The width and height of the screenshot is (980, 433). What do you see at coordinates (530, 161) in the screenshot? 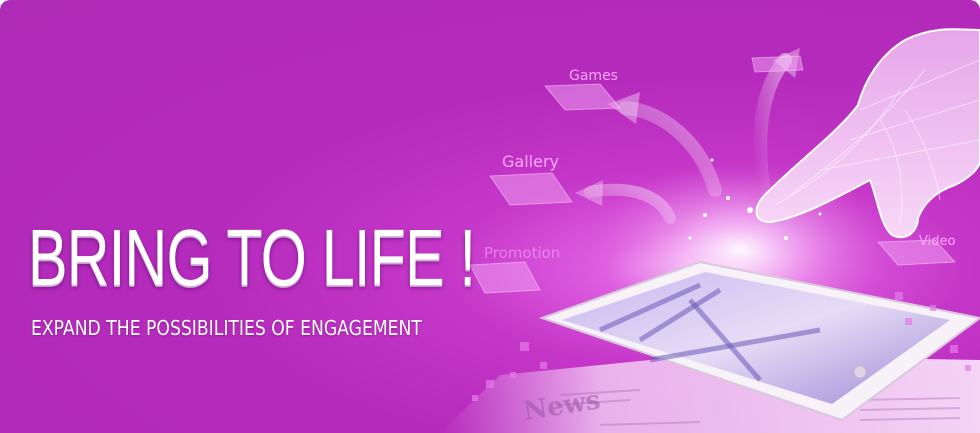
I see `gallery-label: Gallery` at bounding box center [530, 161].